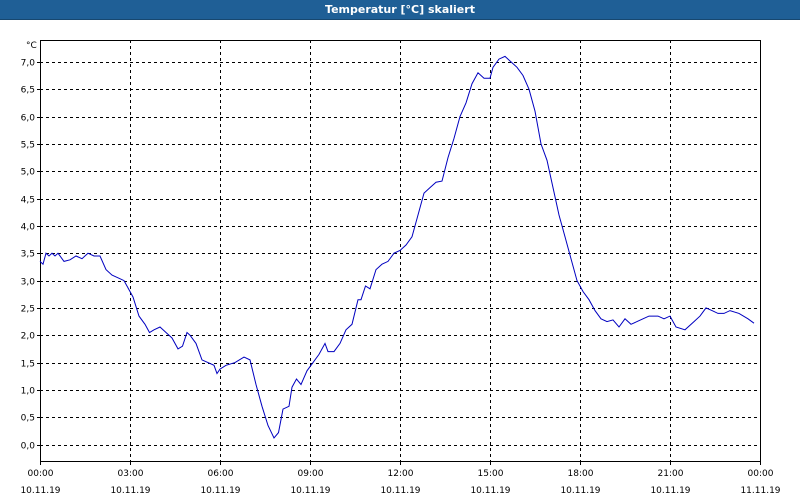 Image resolution: width=800 pixels, height=504 pixels. What do you see at coordinates (28, 392) in the screenshot?
I see `y-tick-label: 1,0` at bounding box center [28, 392].